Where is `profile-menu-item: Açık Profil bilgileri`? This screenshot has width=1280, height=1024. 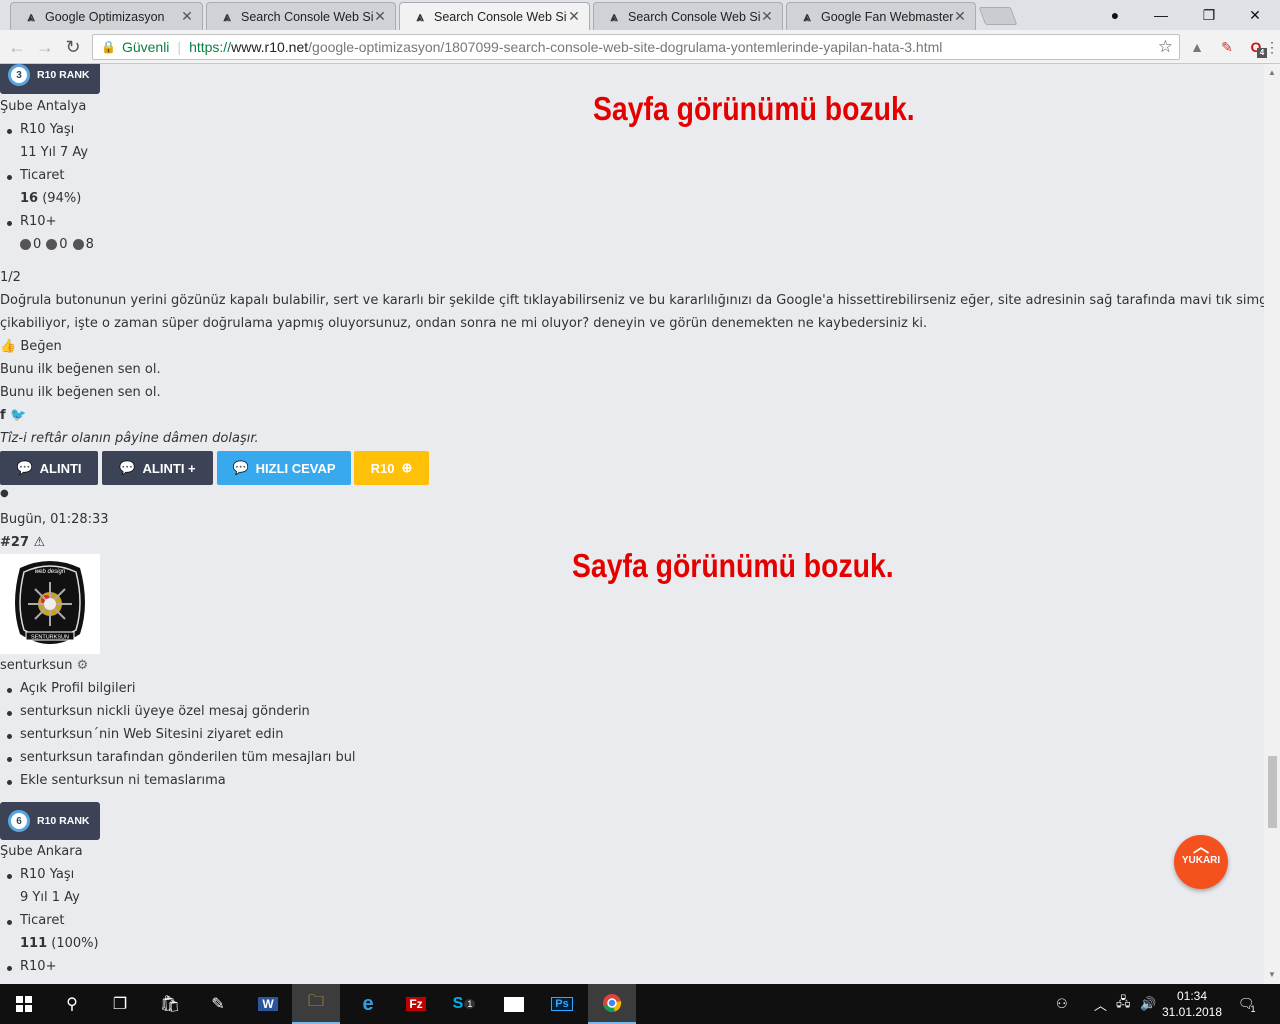 profile-menu-item: Açık Profil bilgileri is located at coordinates (71, 688).